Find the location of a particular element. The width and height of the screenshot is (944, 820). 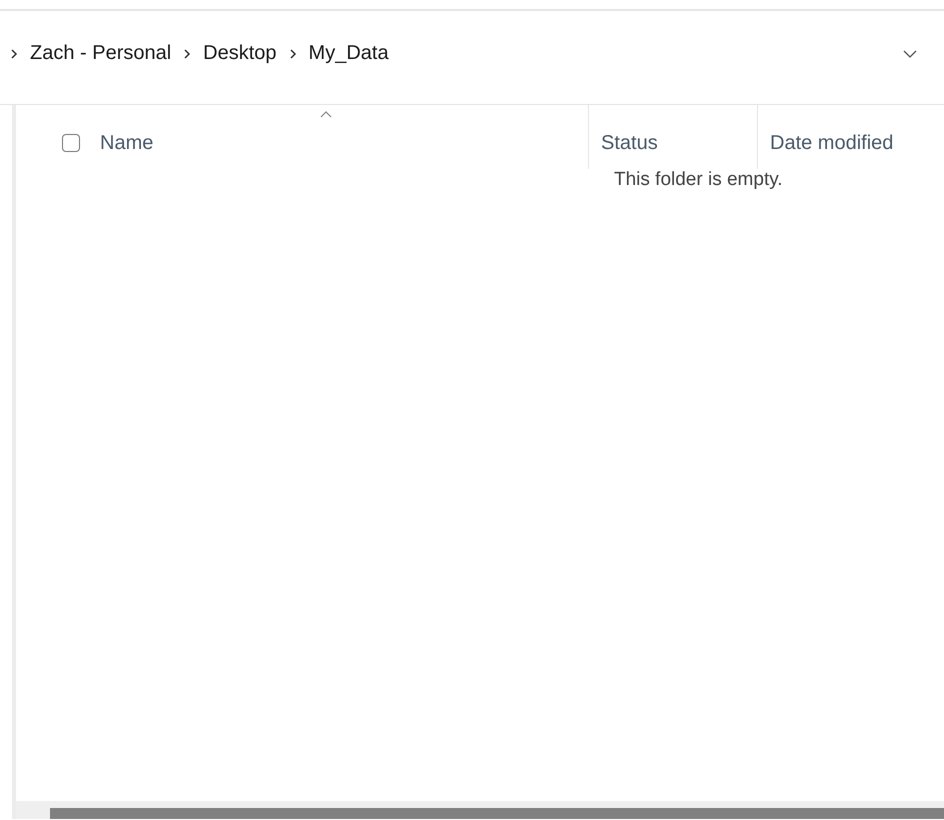

empty-folder-message: This folder is empty. is located at coordinates (698, 179).